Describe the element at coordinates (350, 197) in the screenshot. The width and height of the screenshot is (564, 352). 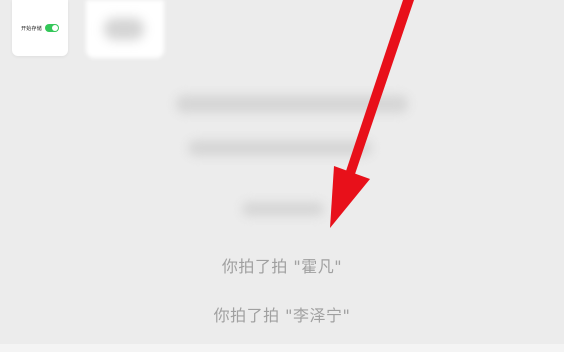
I see `arrow-head` at that location.